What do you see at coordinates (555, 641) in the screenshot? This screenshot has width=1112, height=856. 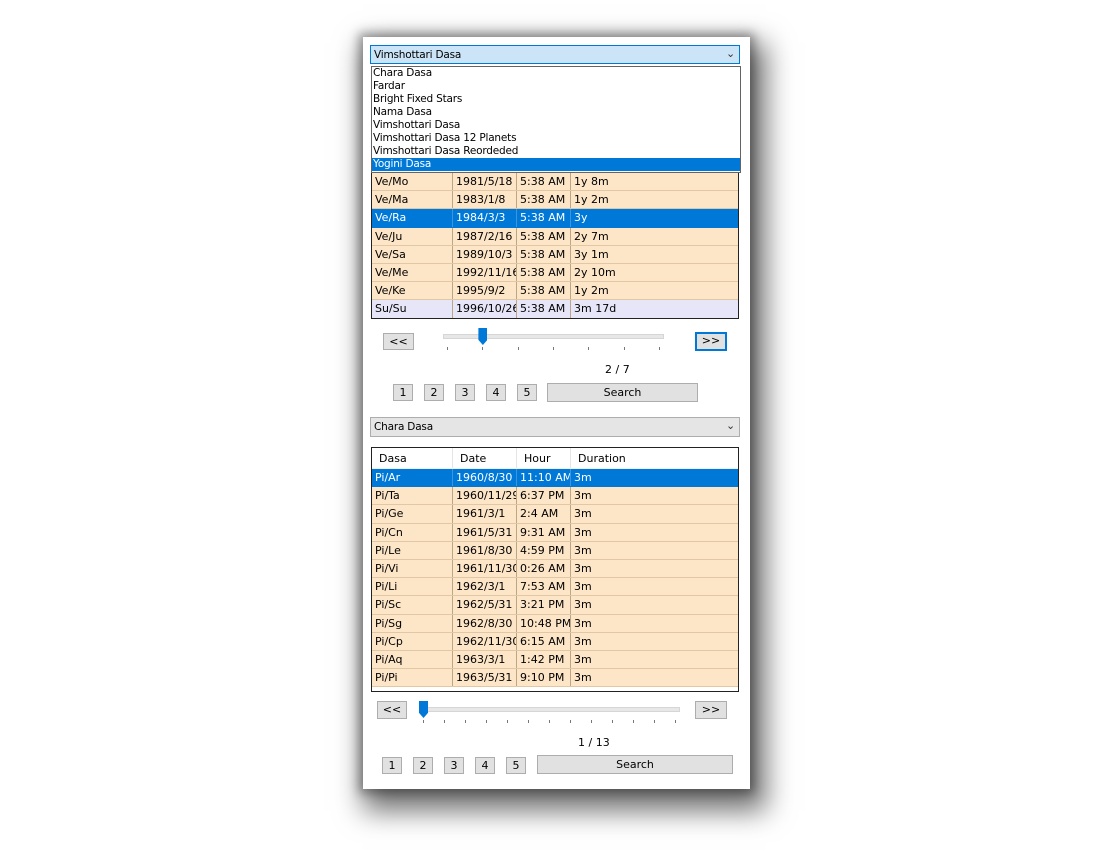 I see `table-row: Pi/Cp 1962/11/30 6:15 AM 3m` at bounding box center [555, 641].